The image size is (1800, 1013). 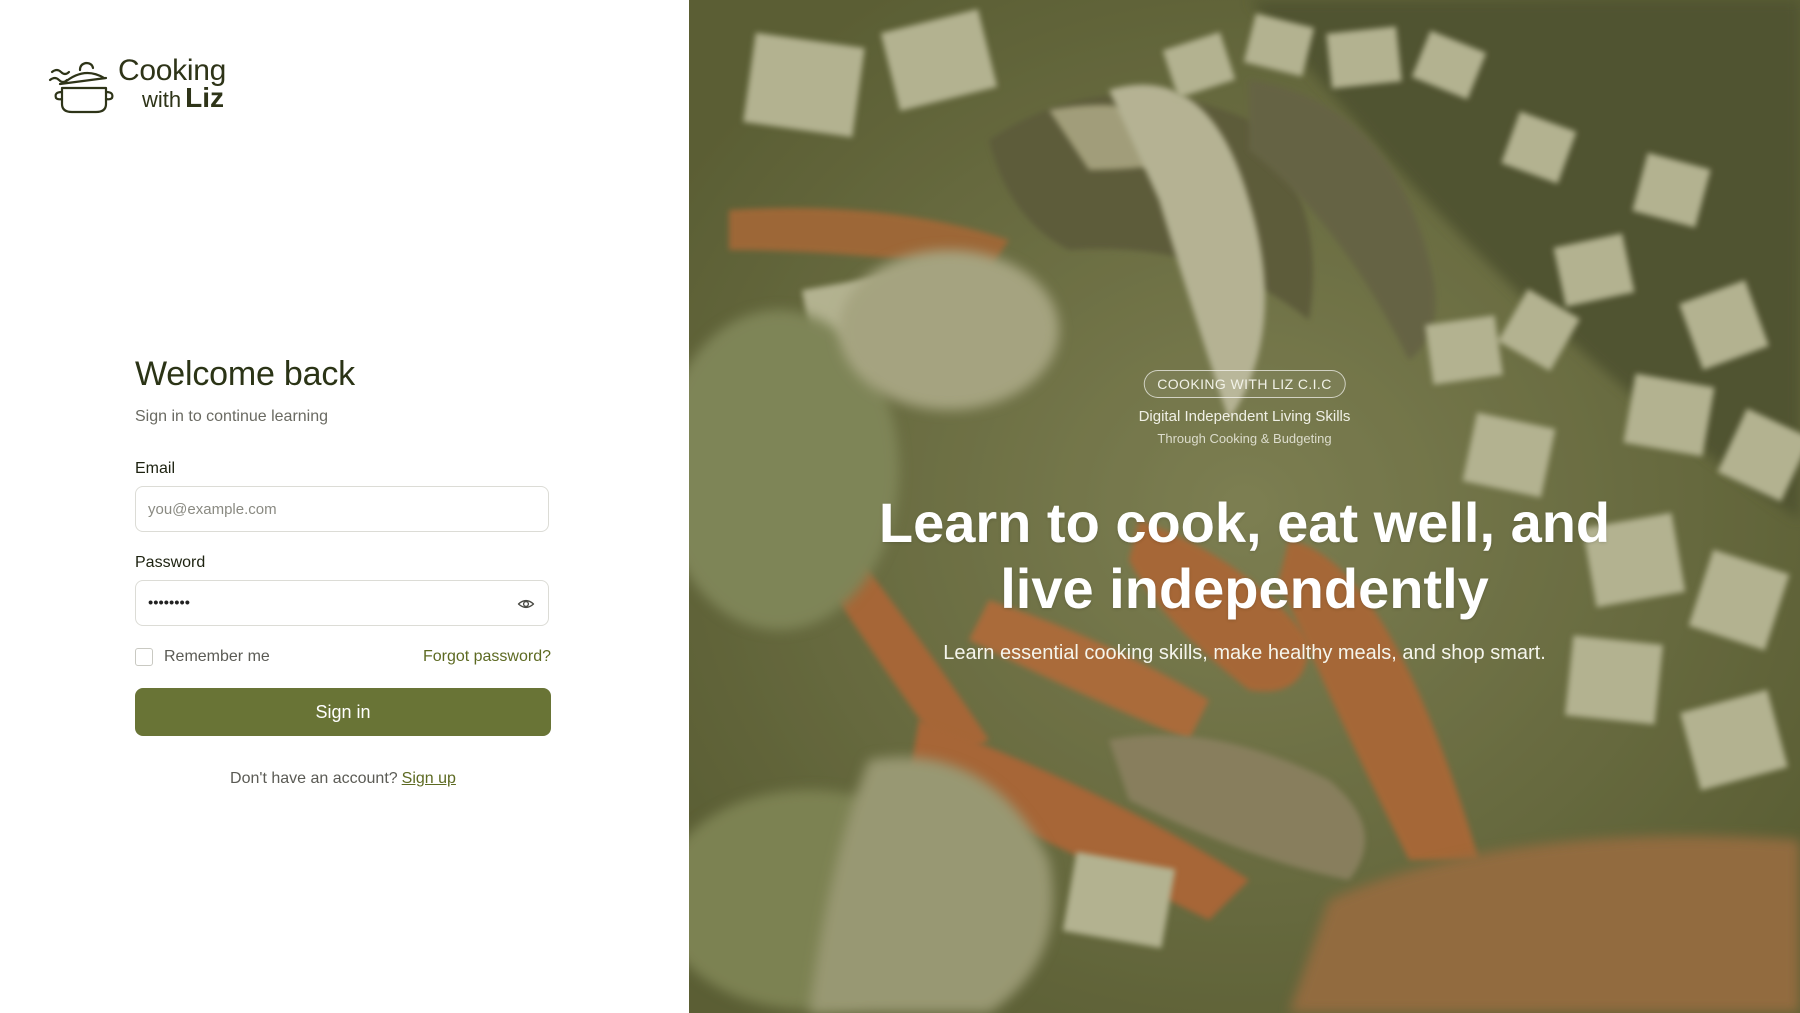 What do you see at coordinates (170, 562) in the screenshot?
I see `password-label: Password` at bounding box center [170, 562].